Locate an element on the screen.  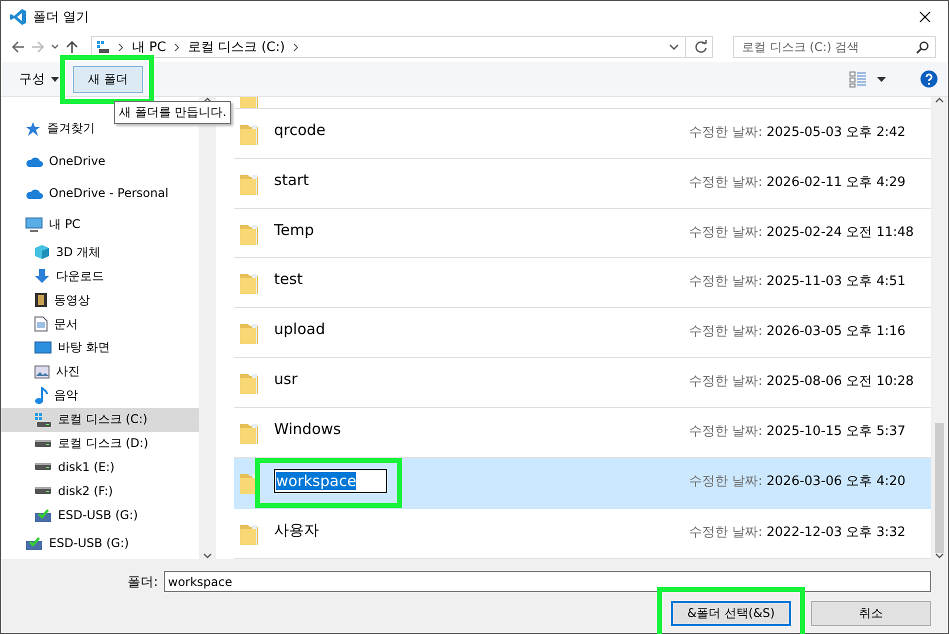
sidebar-item: disk1 (E:) is located at coordinates (100, 467).